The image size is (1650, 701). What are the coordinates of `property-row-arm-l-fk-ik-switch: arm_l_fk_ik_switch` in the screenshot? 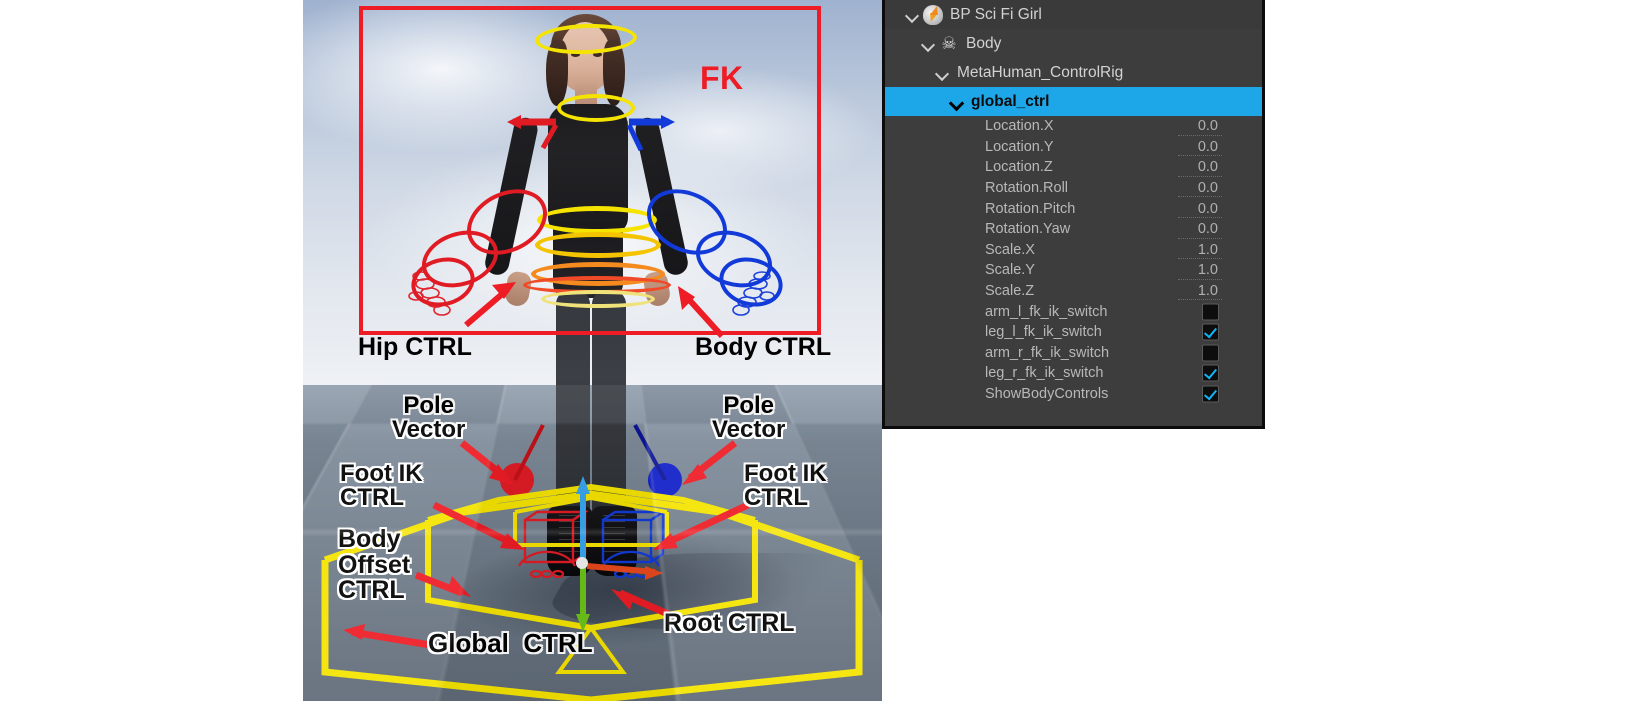 It's located at (1073, 311).